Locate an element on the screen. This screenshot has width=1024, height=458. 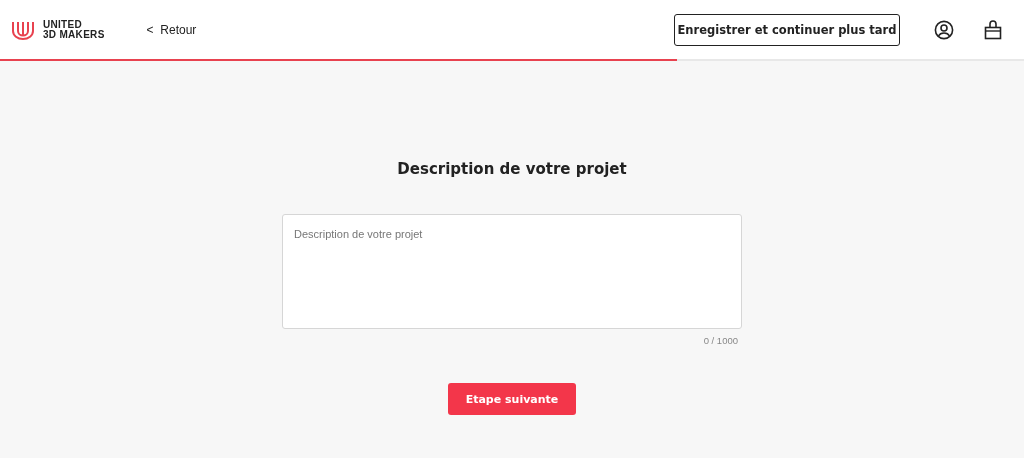
save-later-button: Enregistrer et continuer plus tard is located at coordinates (787, 29).